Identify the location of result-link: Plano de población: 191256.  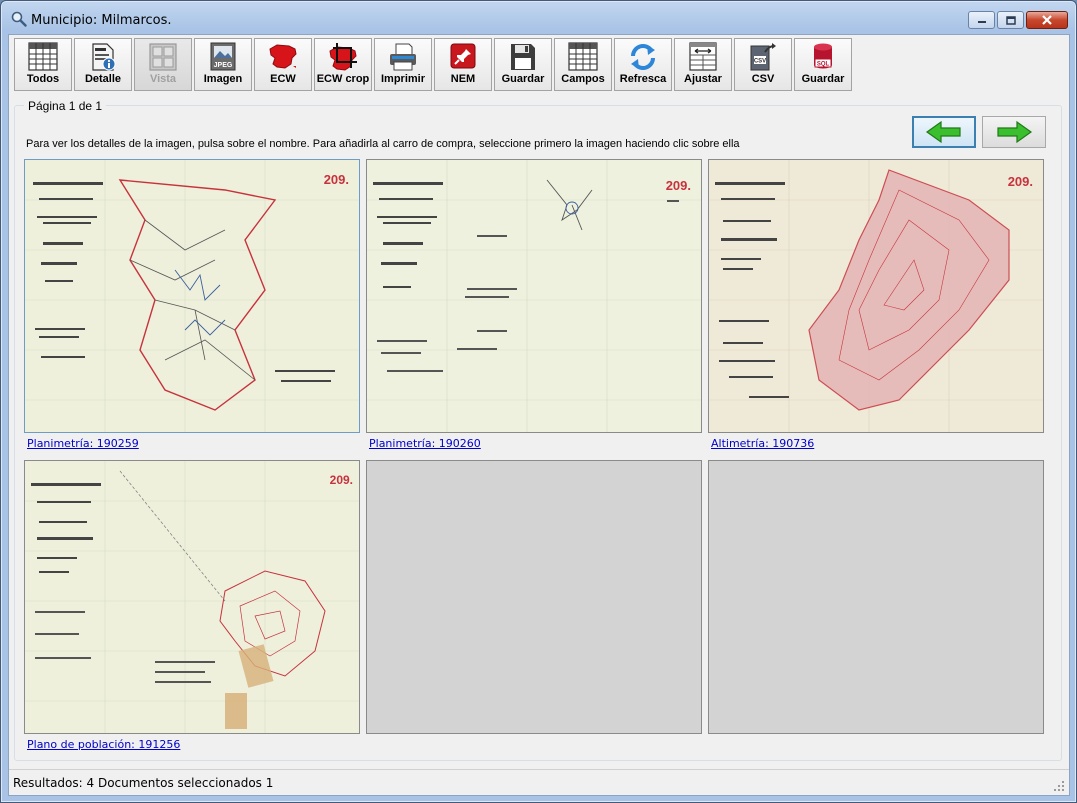
(103, 744).